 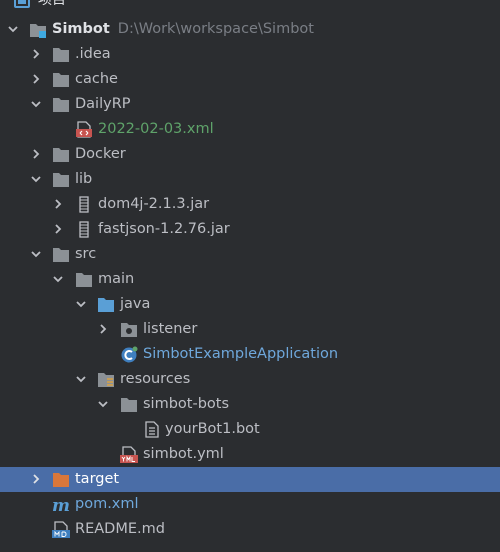 I want to click on tree-item-resources: resources, so click(x=250, y=379).